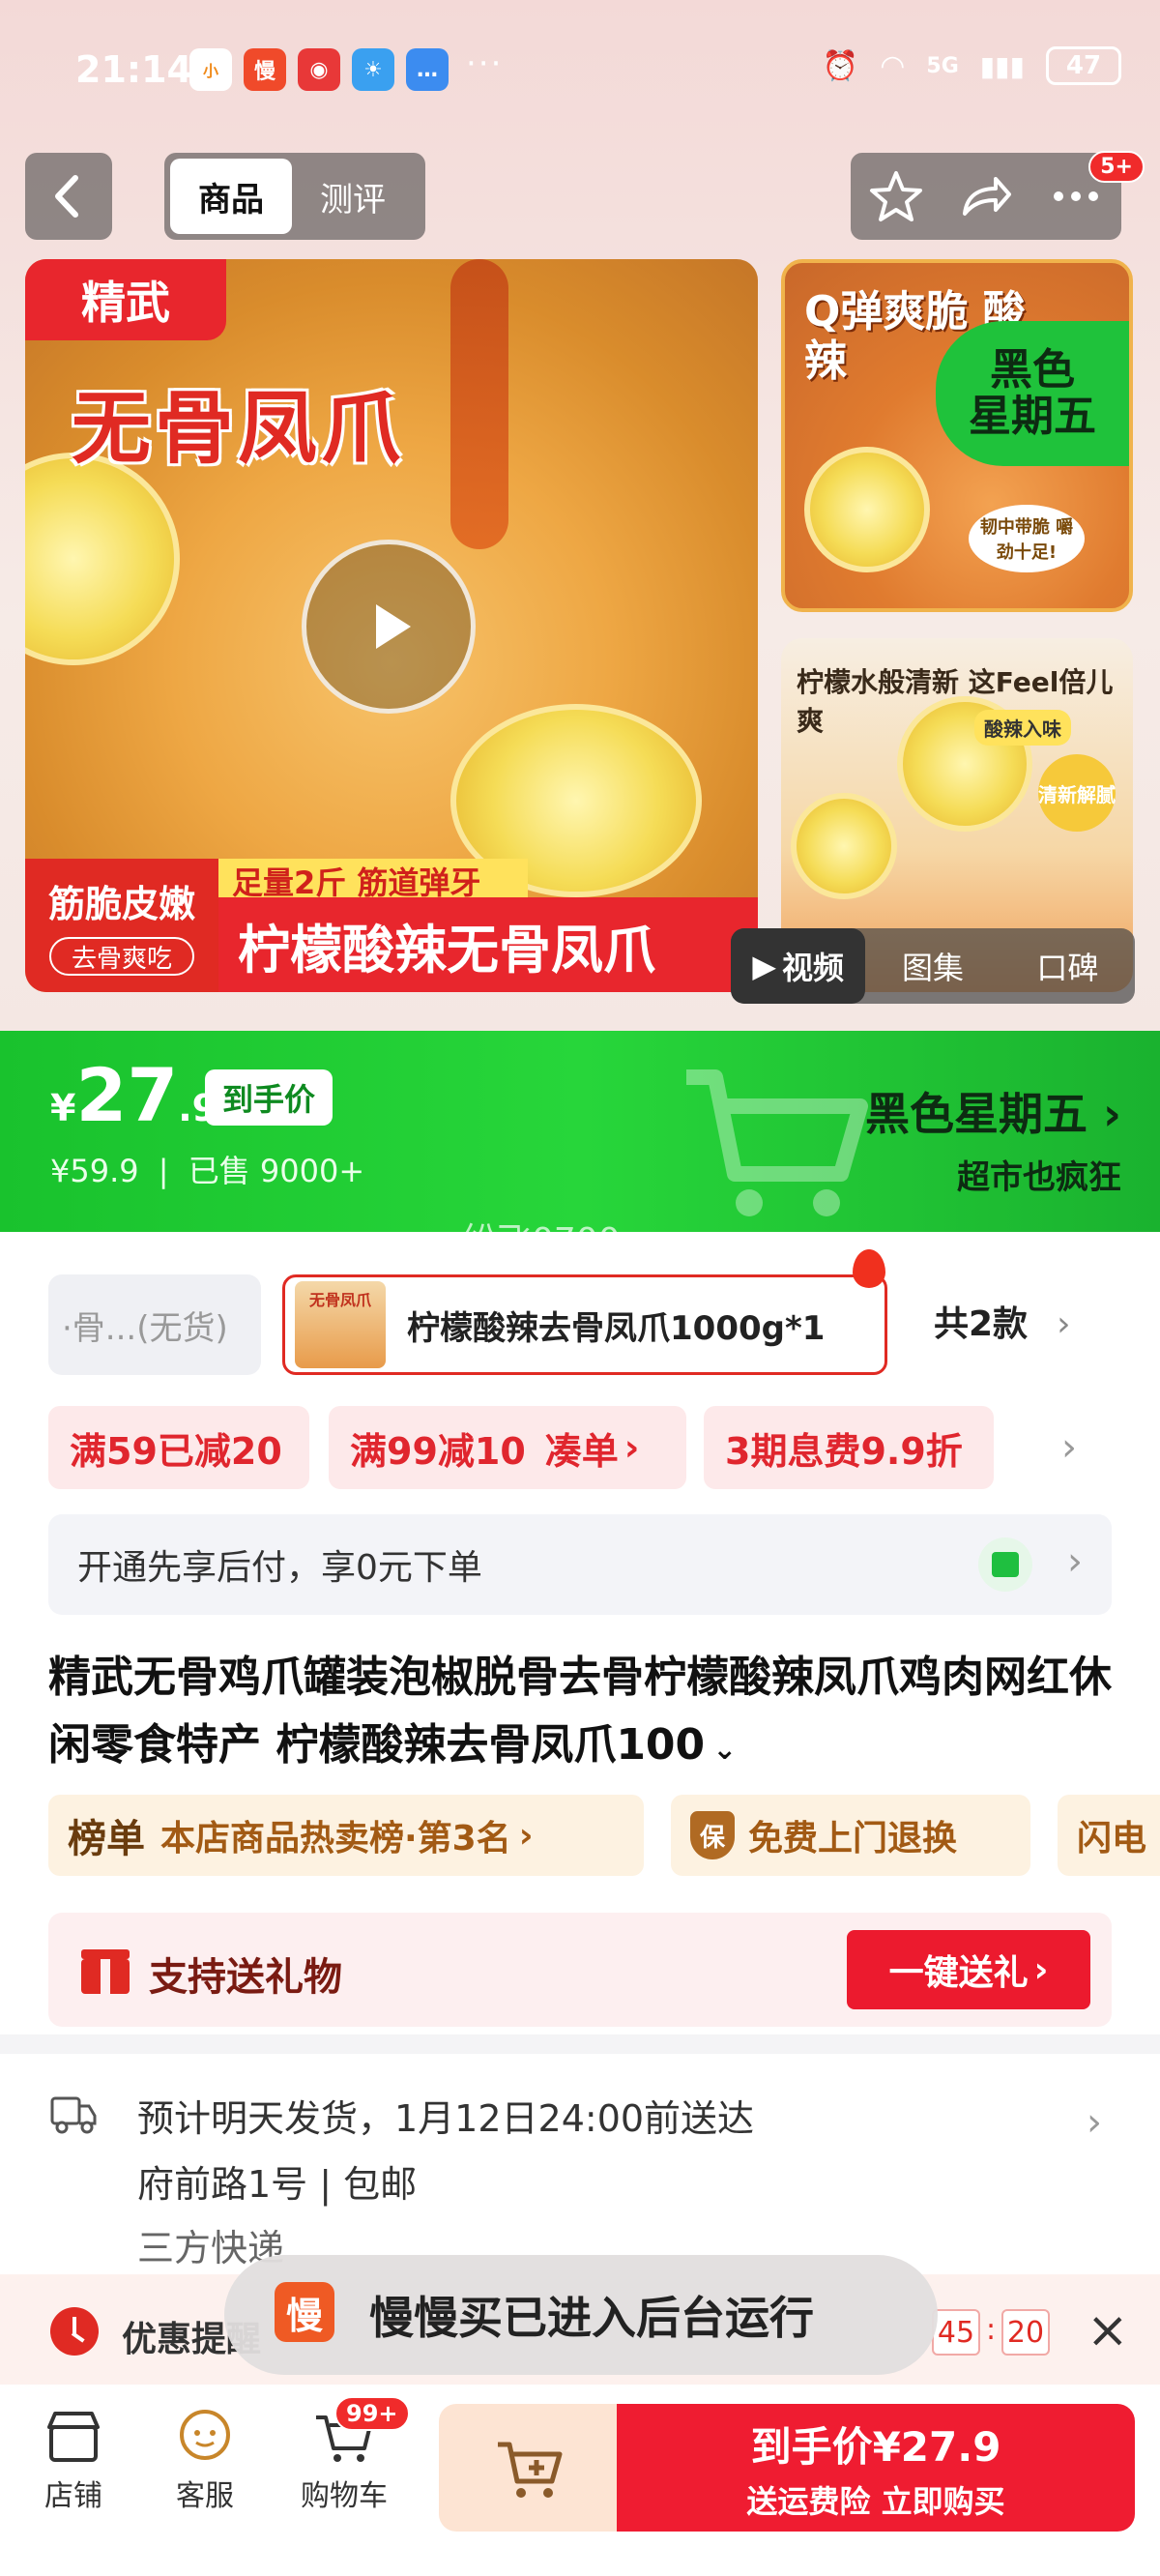  Describe the element at coordinates (127, 1095) in the screenshot. I see `price-integer: 27` at that location.